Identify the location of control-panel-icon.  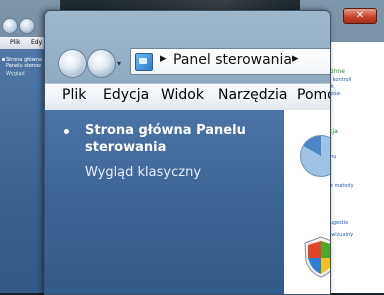
(144, 62).